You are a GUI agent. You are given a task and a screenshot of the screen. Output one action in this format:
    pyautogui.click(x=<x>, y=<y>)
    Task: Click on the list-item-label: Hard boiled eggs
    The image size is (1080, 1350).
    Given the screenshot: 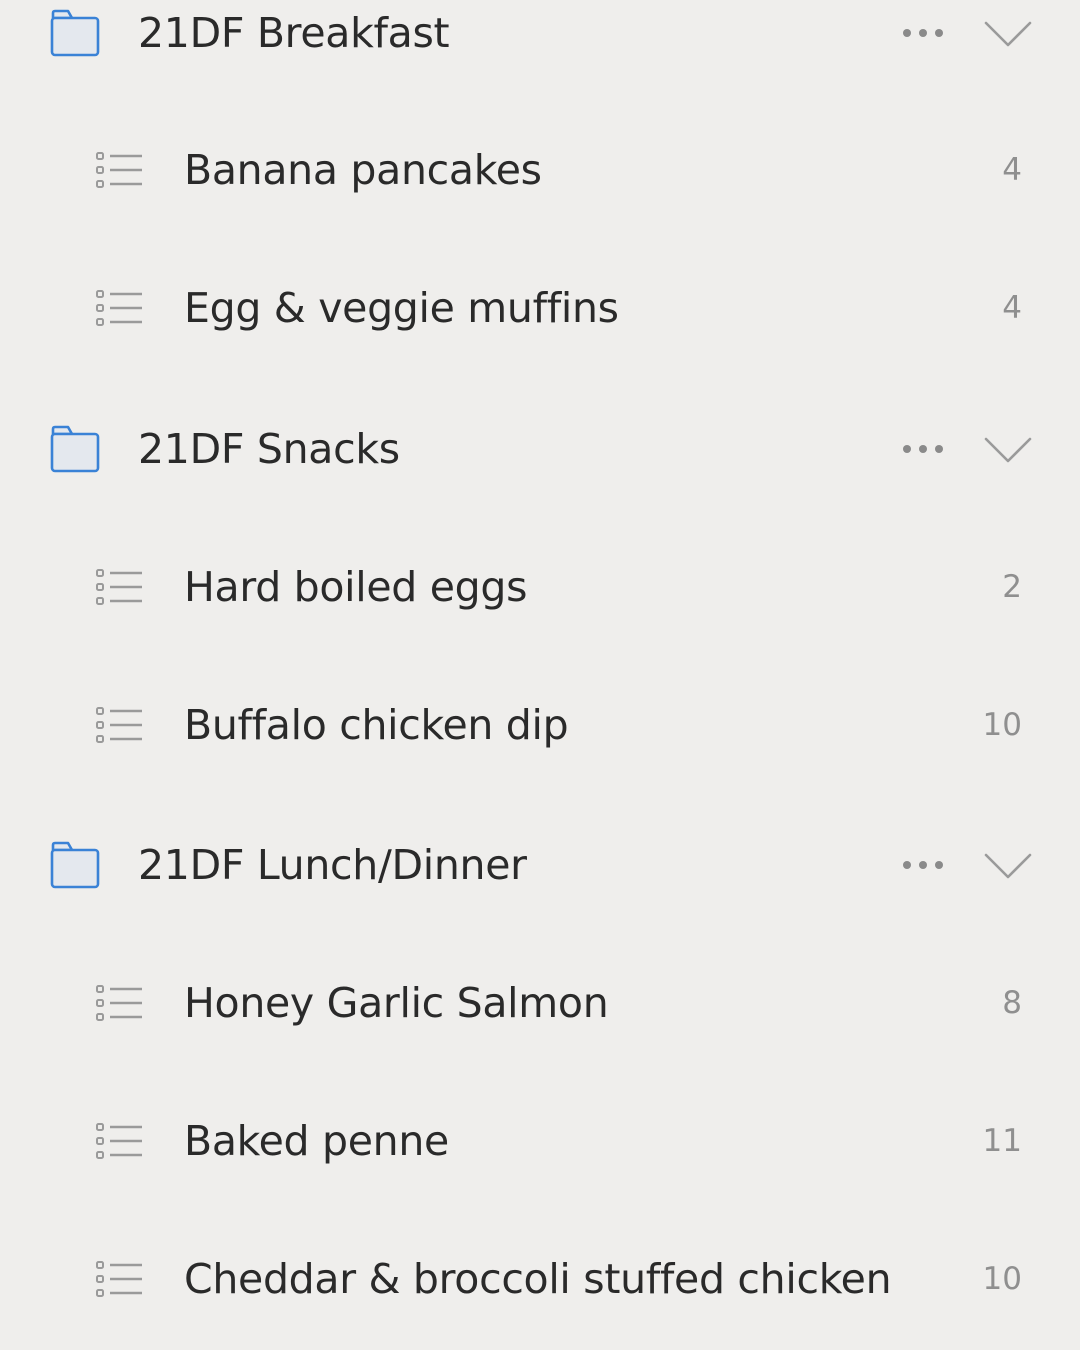 What is the action you would take?
    pyautogui.click(x=356, y=587)
    